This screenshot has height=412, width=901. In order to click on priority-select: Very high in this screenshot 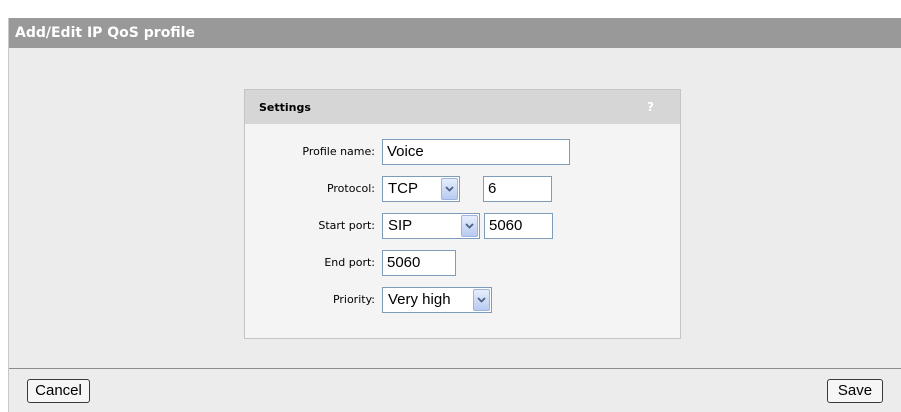, I will do `click(437, 300)`.